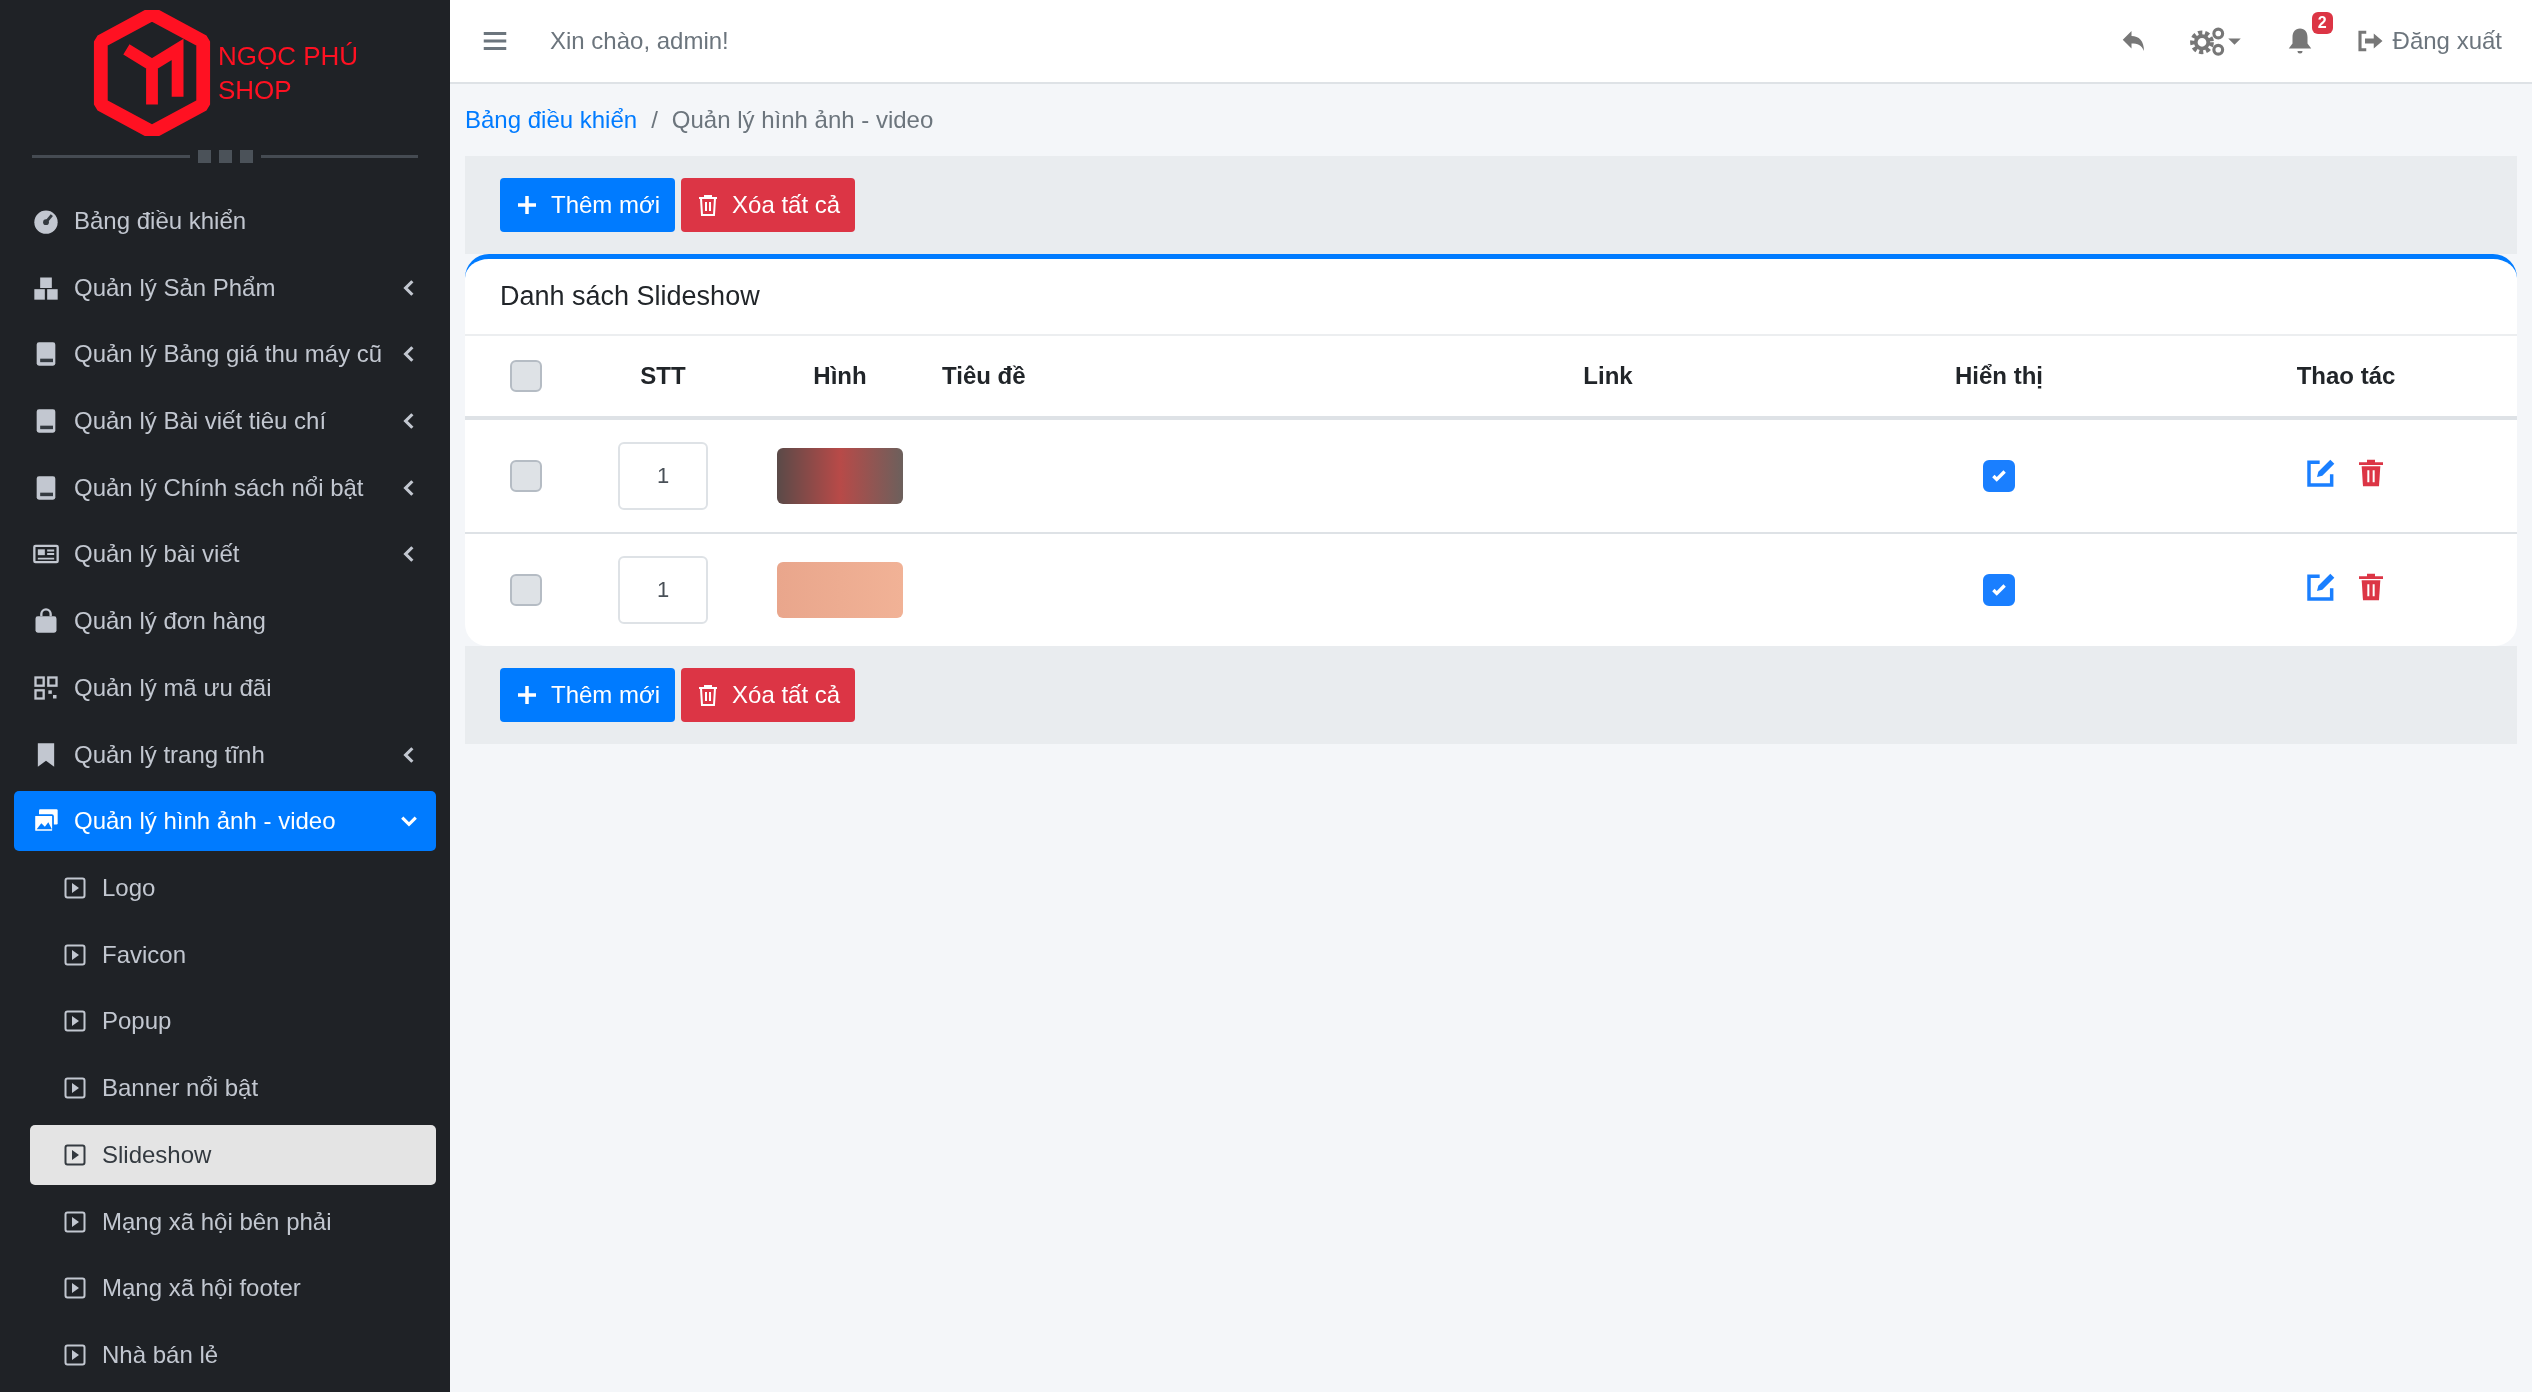 This screenshot has width=2532, height=1392. What do you see at coordinates (151, 73) in the screenshot?
I see `logo-icon` at bounding box center [151, 73].